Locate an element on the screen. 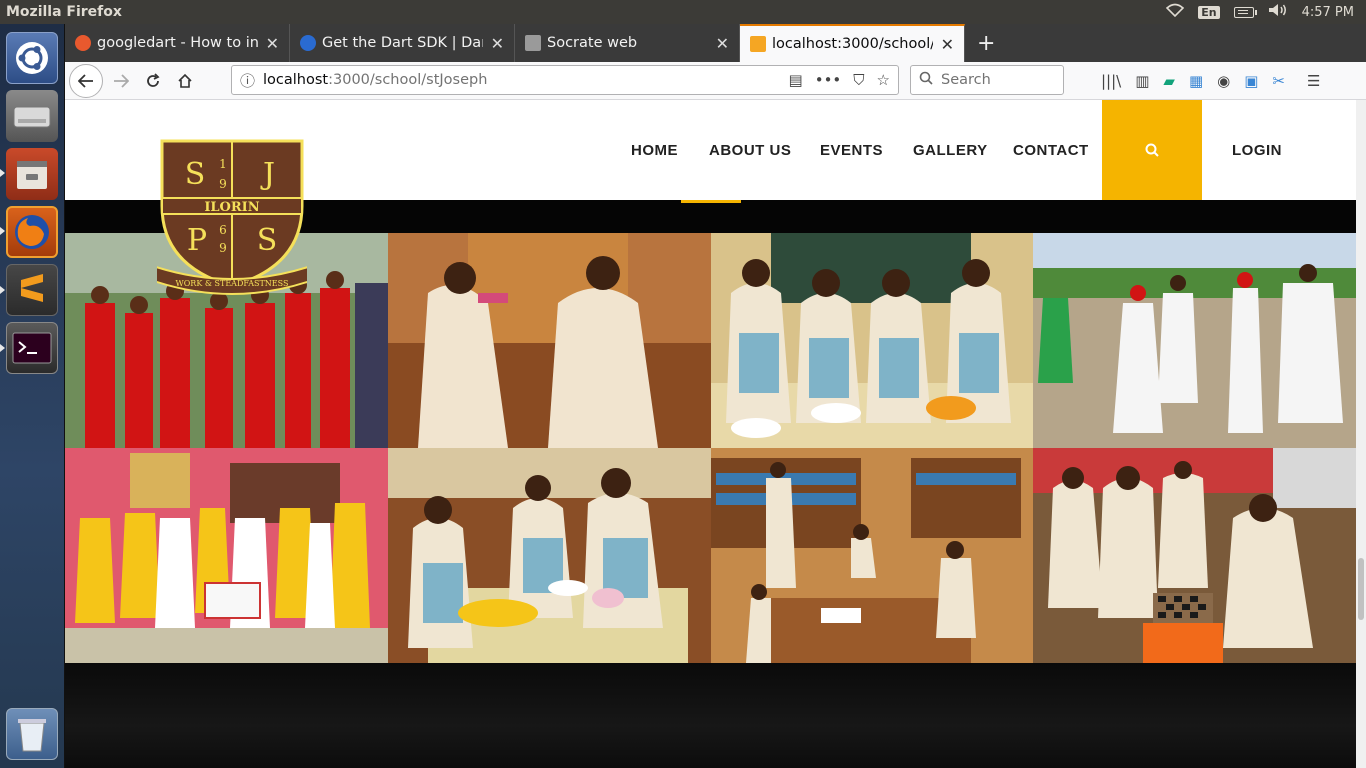 The width and height of the screenshot is (1366, 768). browser-tab: Socrate web ✕ is located at coordinates (627, 43).